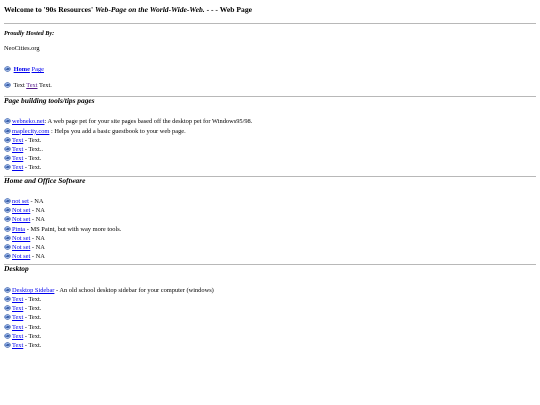 The image size is (540, 405). I want to click on section-heading-software: Home and Office Software, so click(45, 180).